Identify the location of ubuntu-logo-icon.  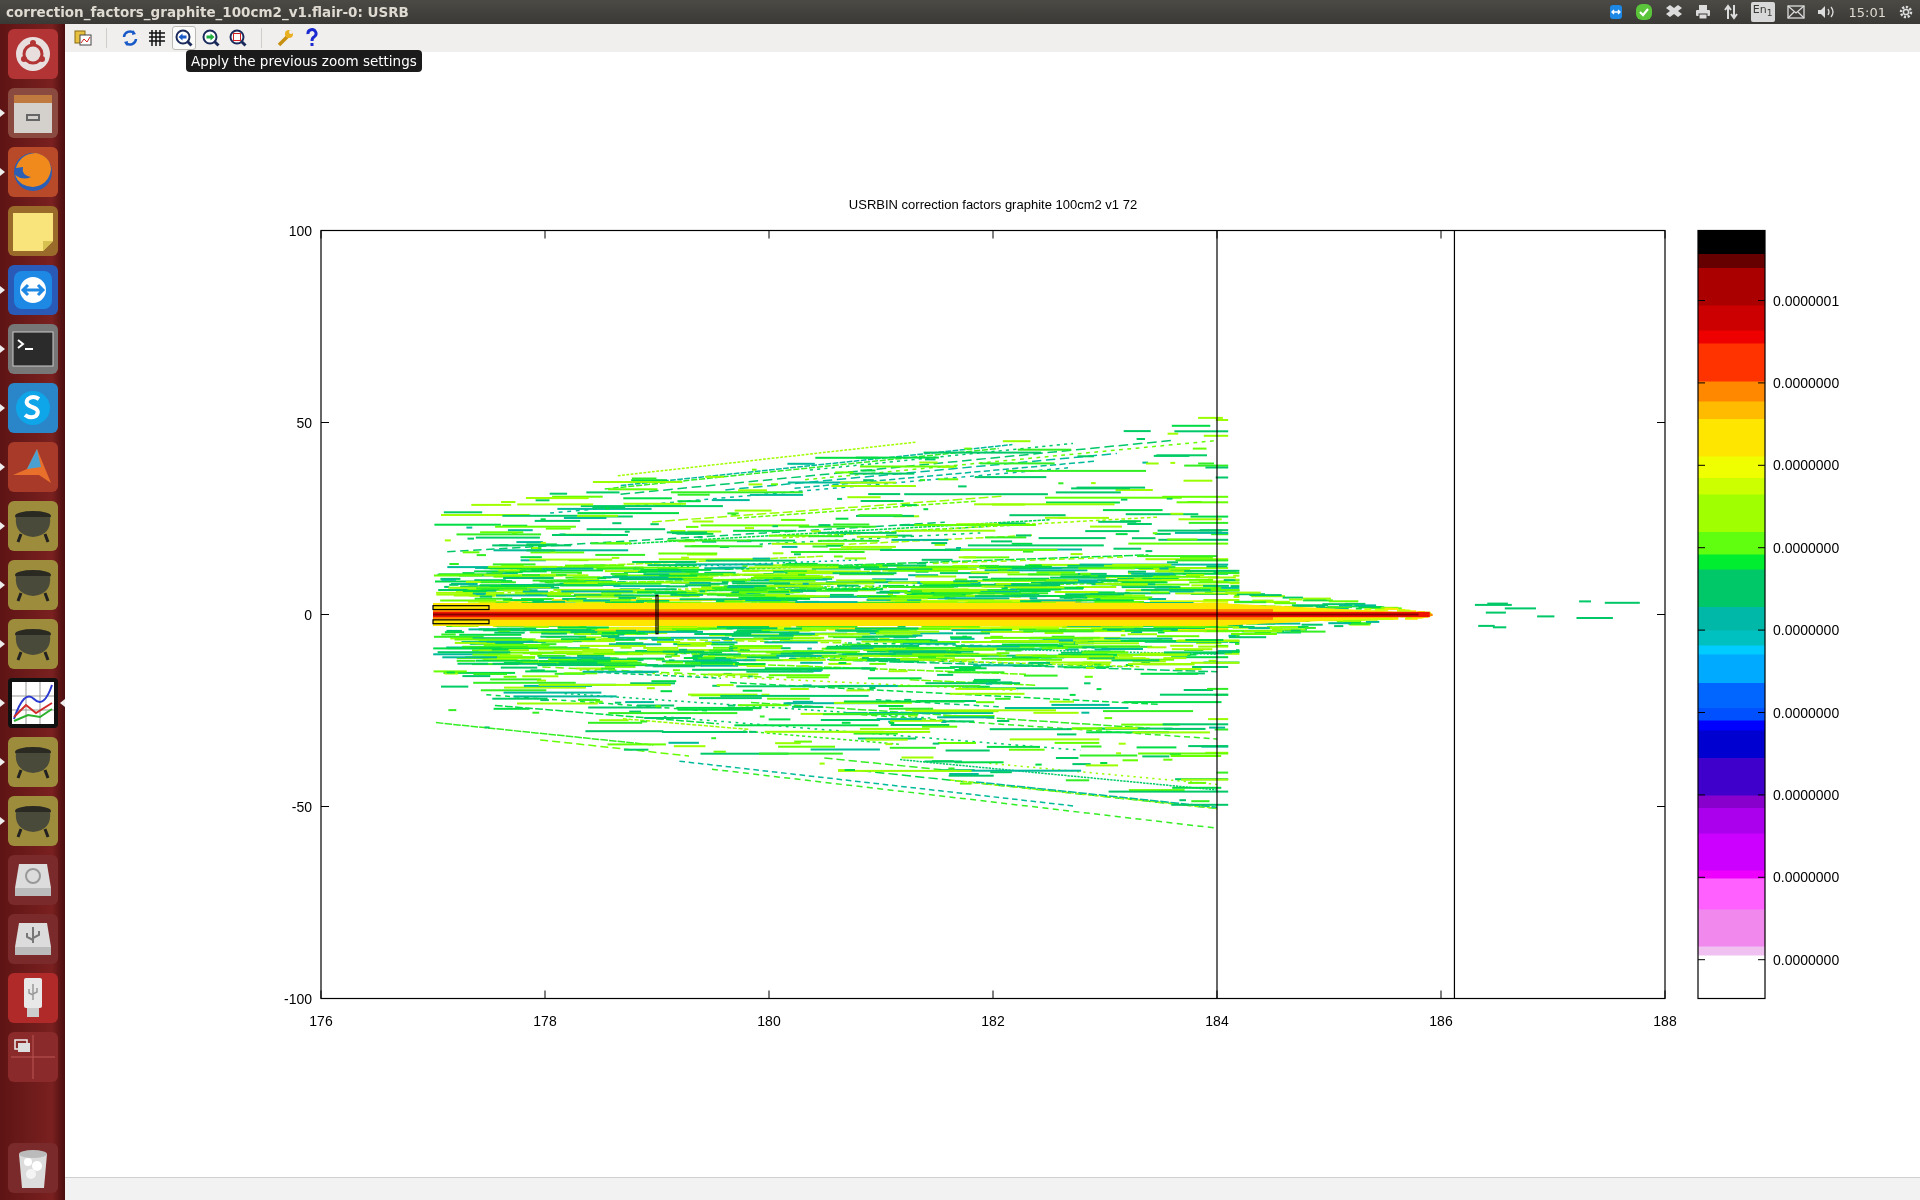
(32, 54).